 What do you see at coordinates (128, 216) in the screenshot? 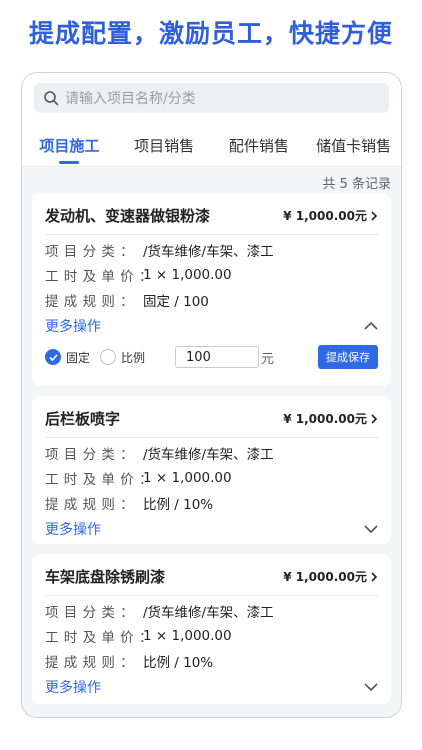
I see `item-title: 发动机、变速器做银粉漆` at bounding box center [128, 216].